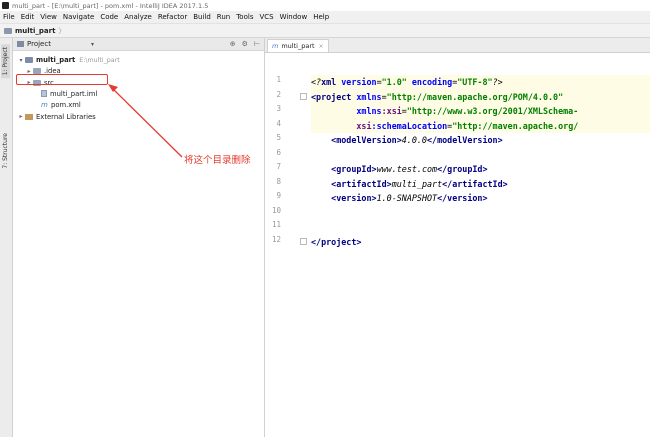 This screenshot has width=650, height=437. What do you see at coordinates (66, 116) in the screenshot?
I see `tree-item-label: External Libraries` at bounding box center [66, 116].